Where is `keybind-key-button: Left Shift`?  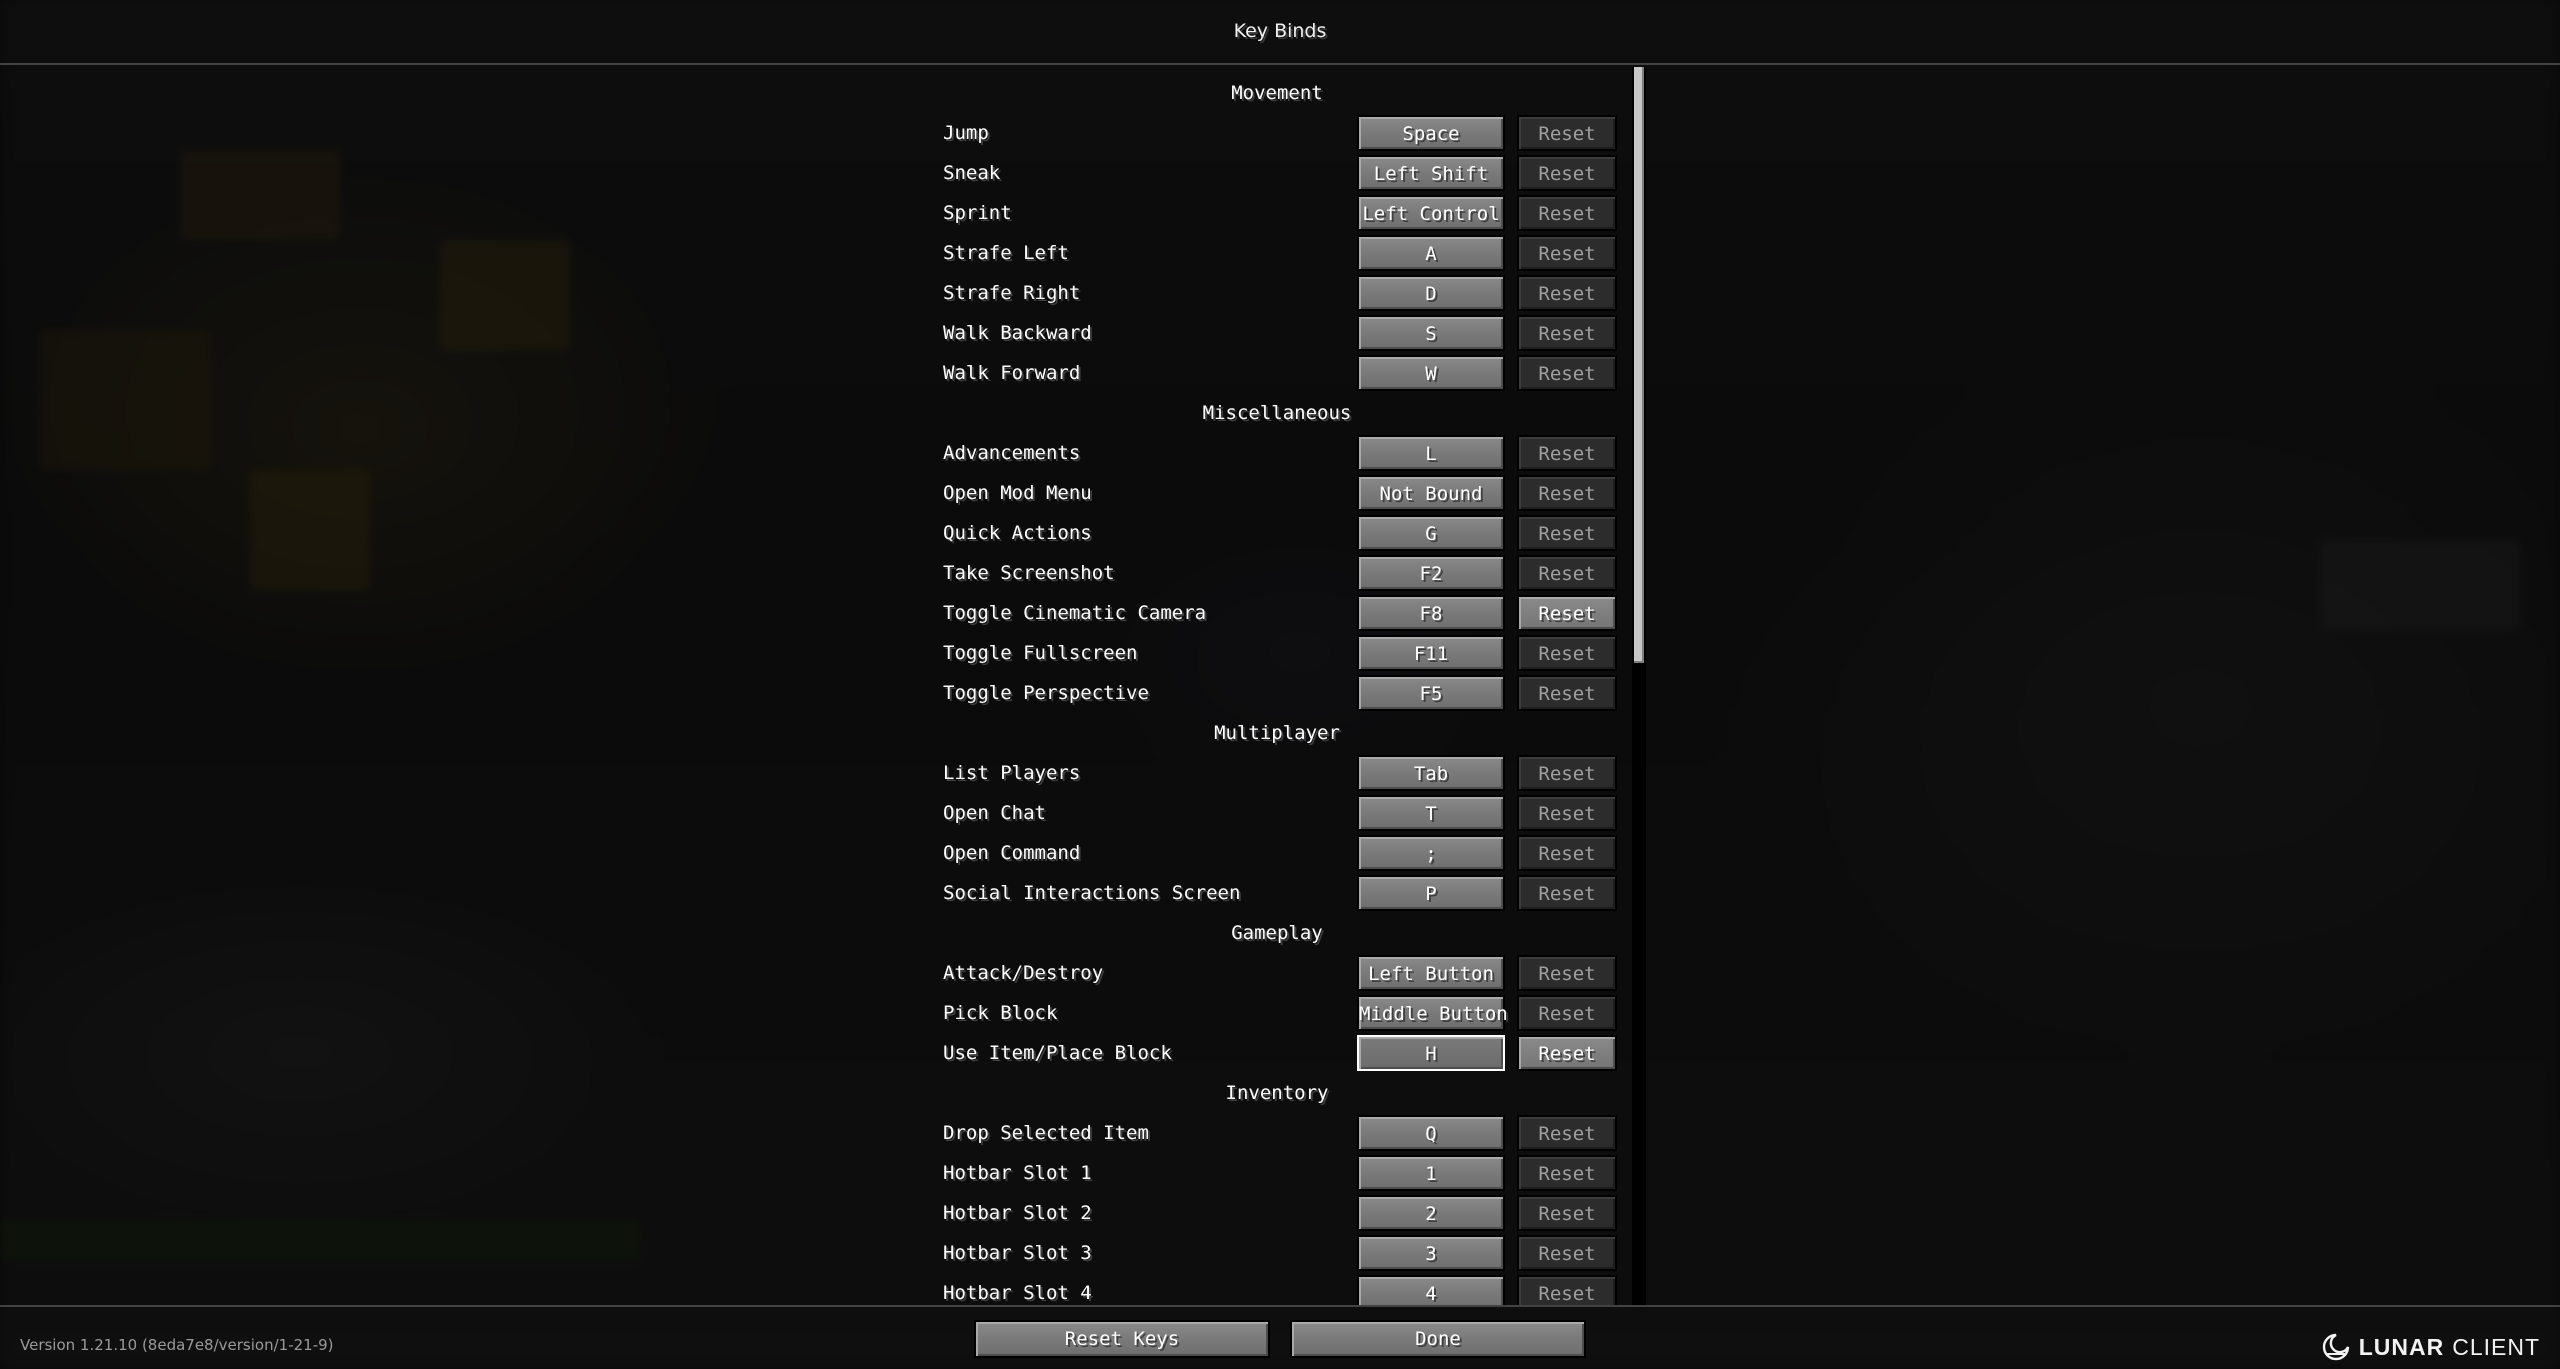
keybind-key-button: Left Shift is located at coordinates (1431, 173).